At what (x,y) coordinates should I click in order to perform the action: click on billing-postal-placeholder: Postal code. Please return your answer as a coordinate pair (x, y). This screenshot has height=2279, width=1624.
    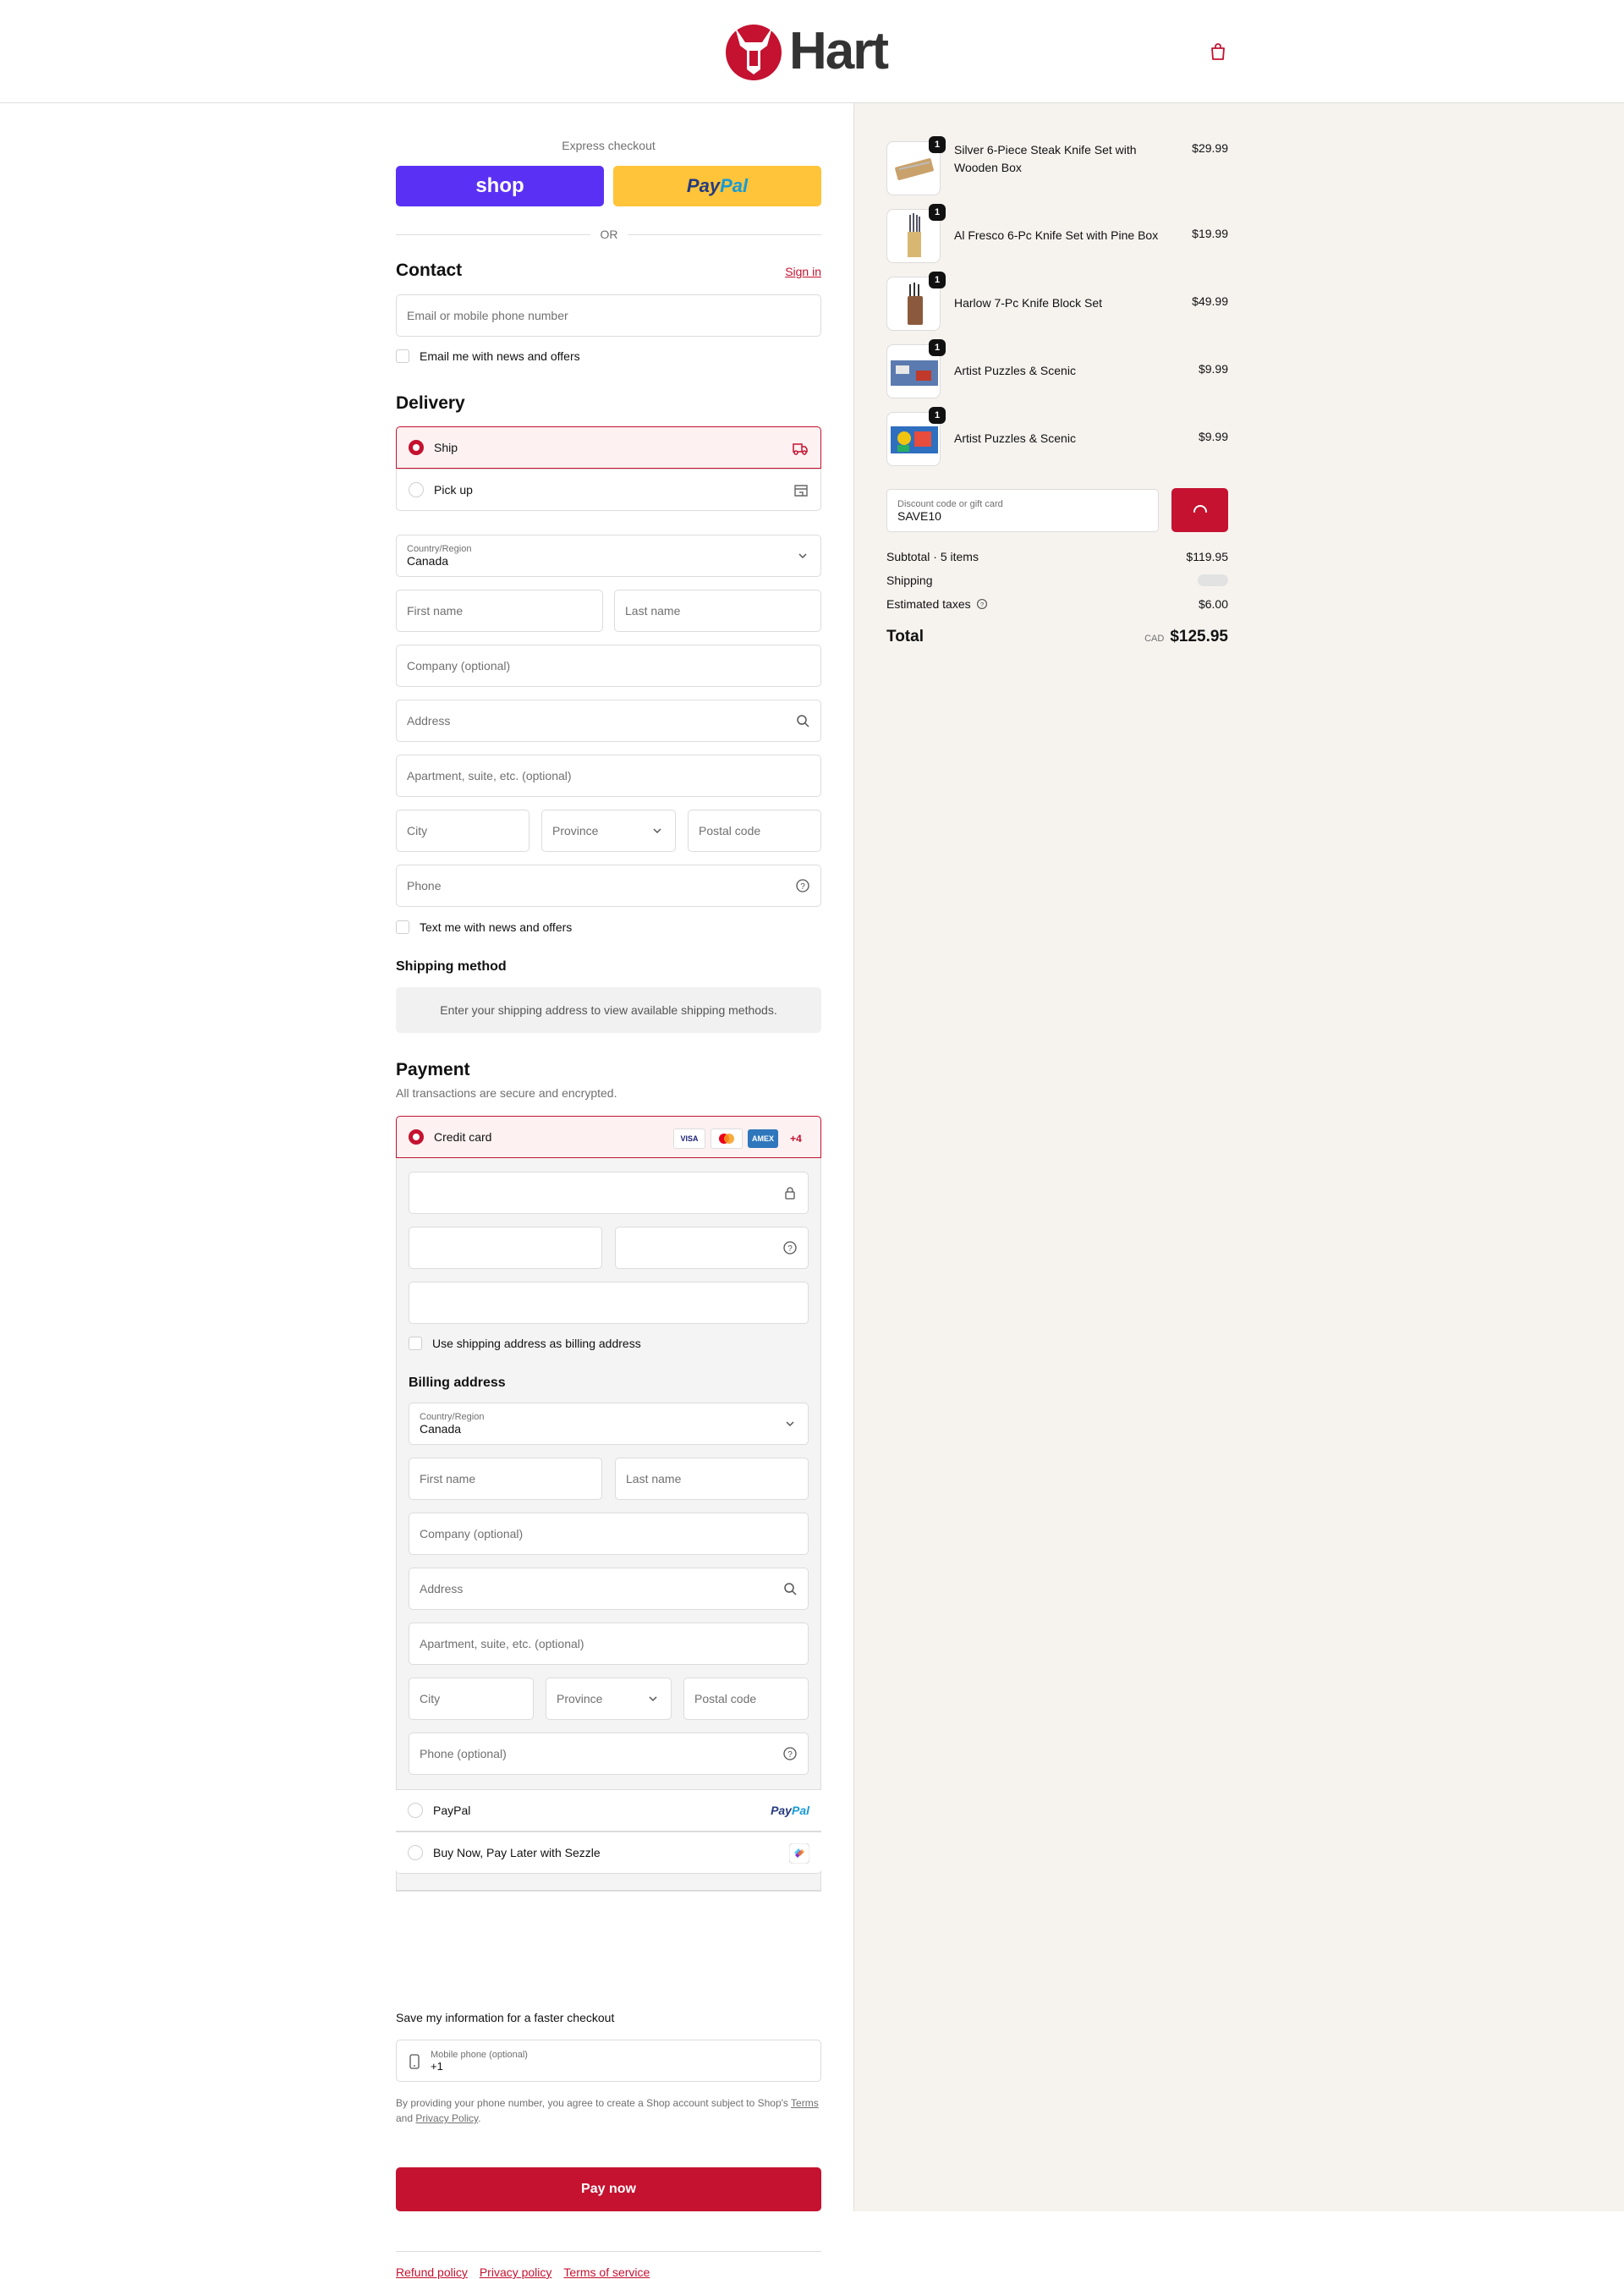
    Looking at the image, I should click on (725, 1698).